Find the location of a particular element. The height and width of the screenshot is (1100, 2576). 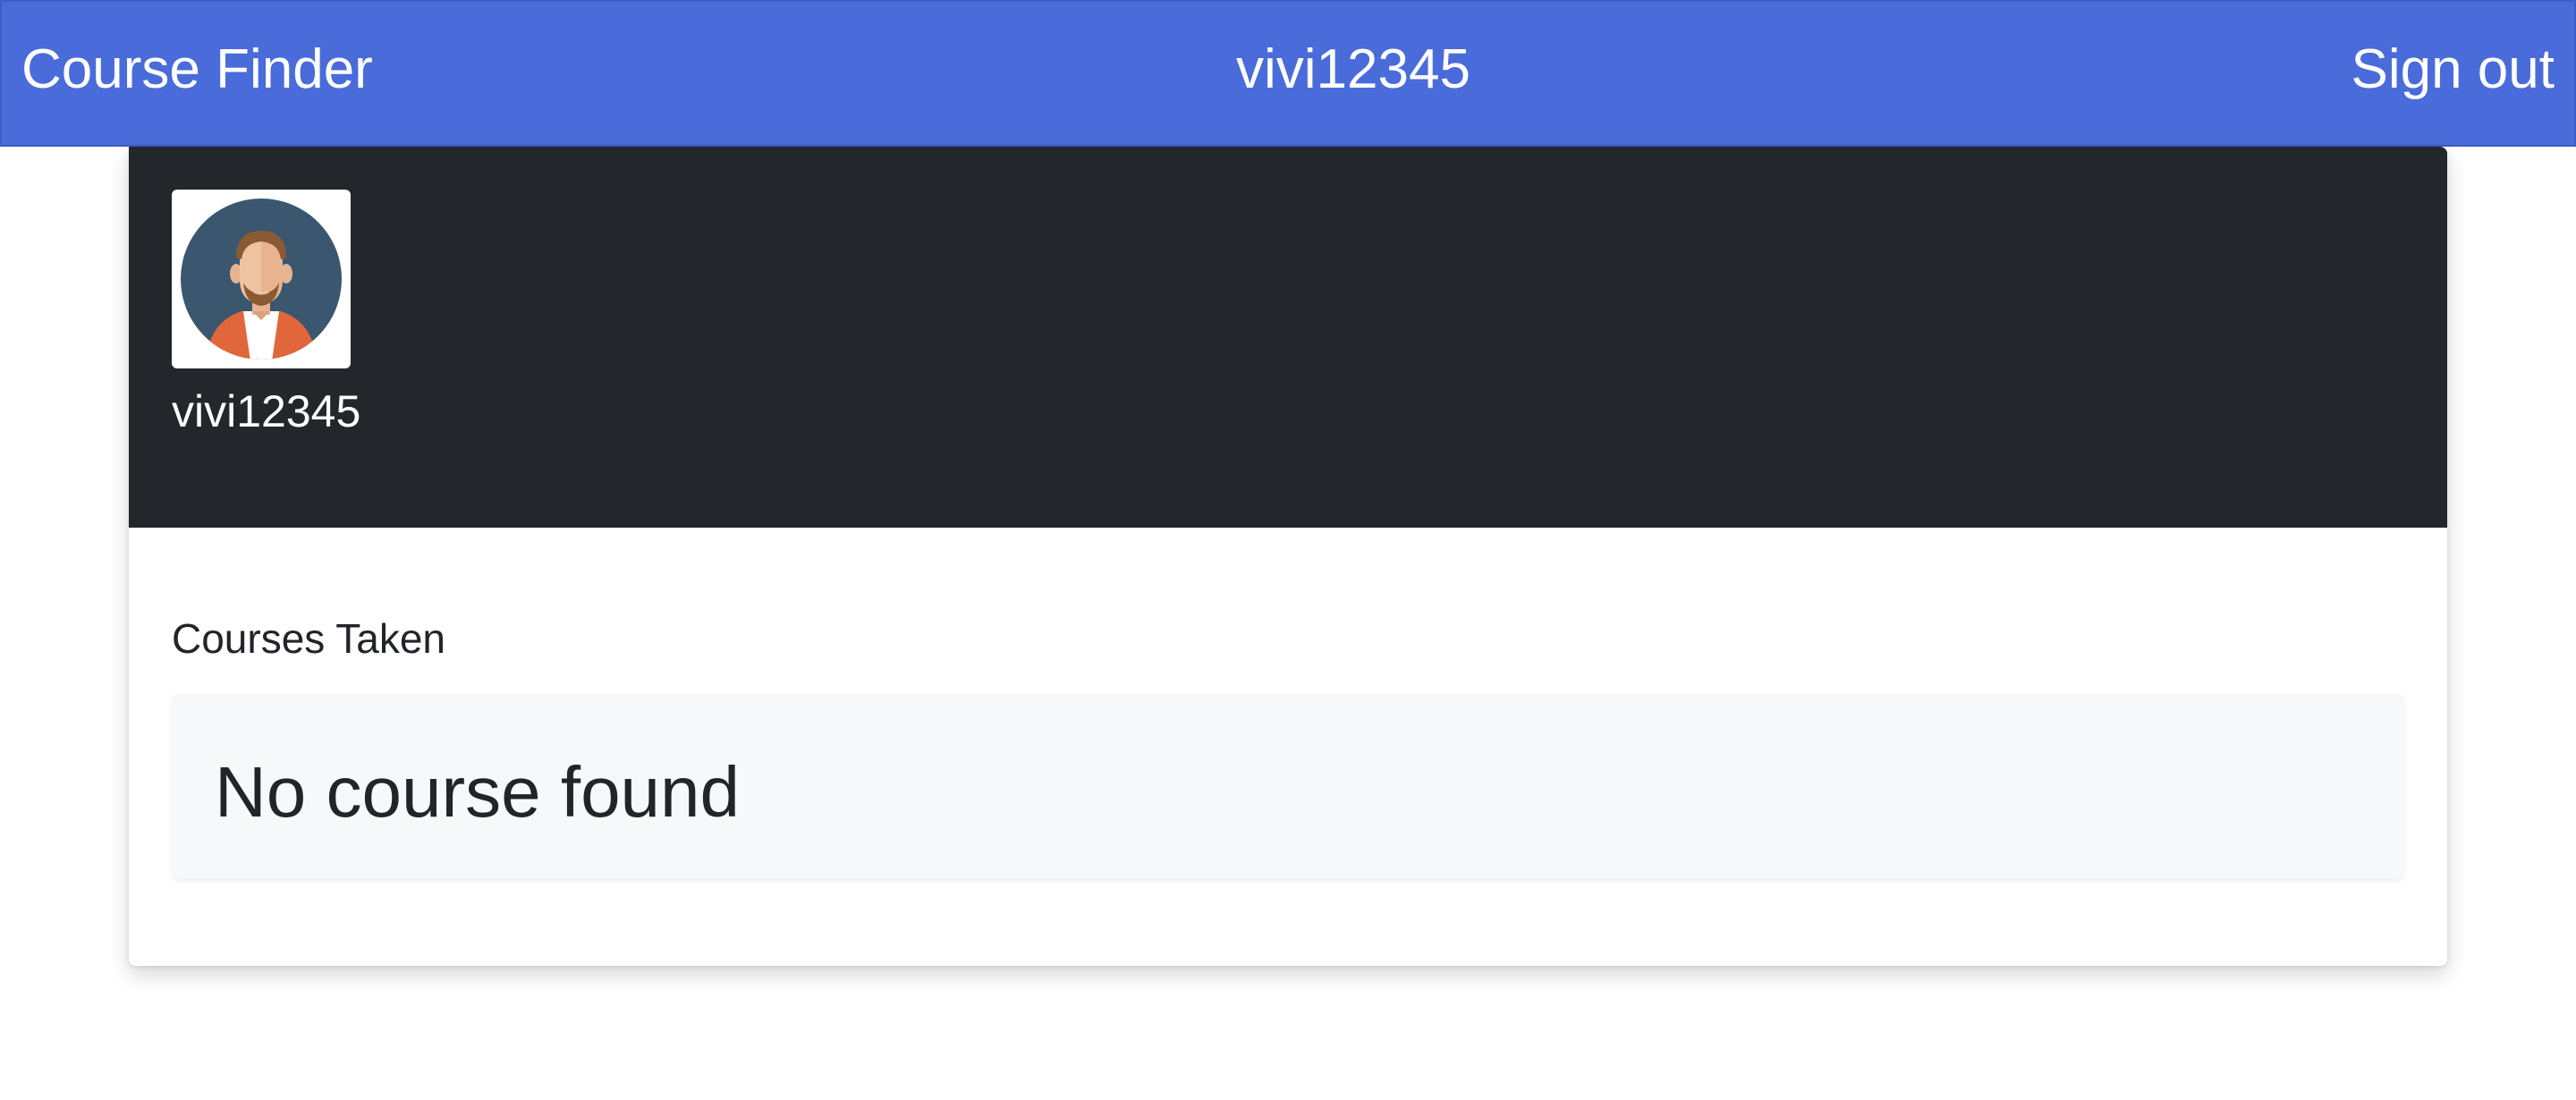

sign-out-link: Sign out is located at coordinates (2453, 70).